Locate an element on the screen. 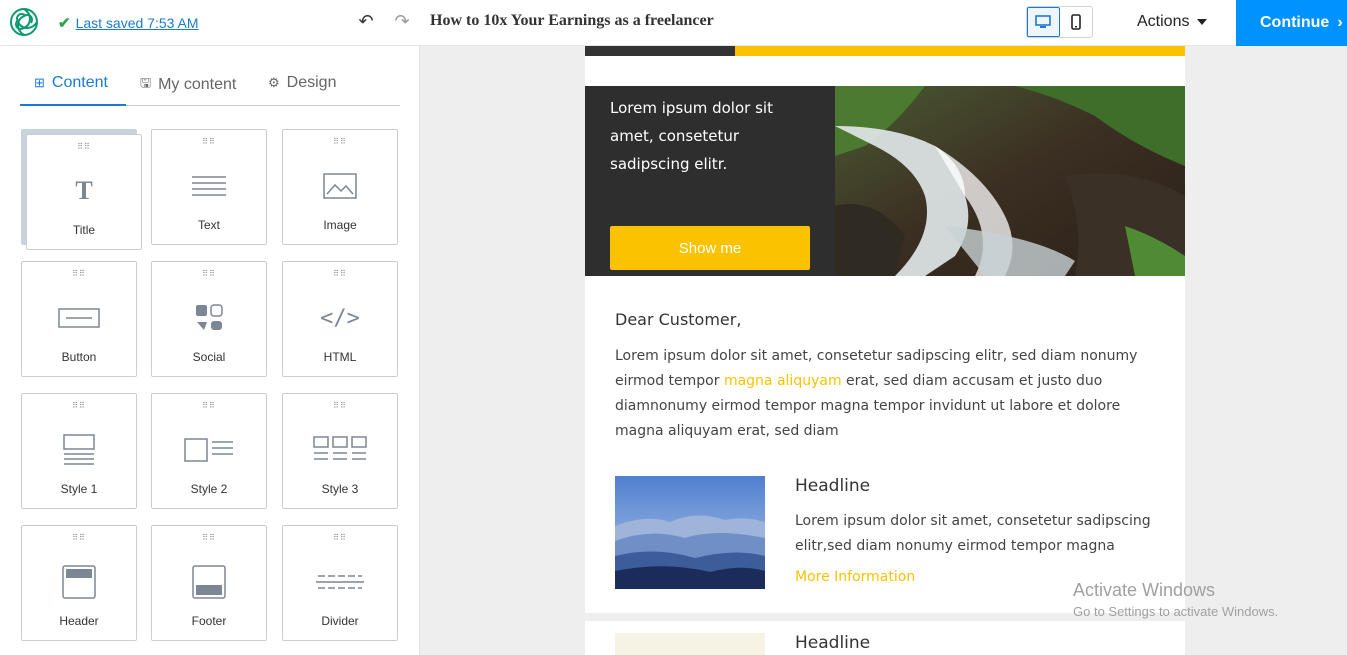 This screenshot has width=1347, height=655. card2-image is located at coordinates (690, 644).